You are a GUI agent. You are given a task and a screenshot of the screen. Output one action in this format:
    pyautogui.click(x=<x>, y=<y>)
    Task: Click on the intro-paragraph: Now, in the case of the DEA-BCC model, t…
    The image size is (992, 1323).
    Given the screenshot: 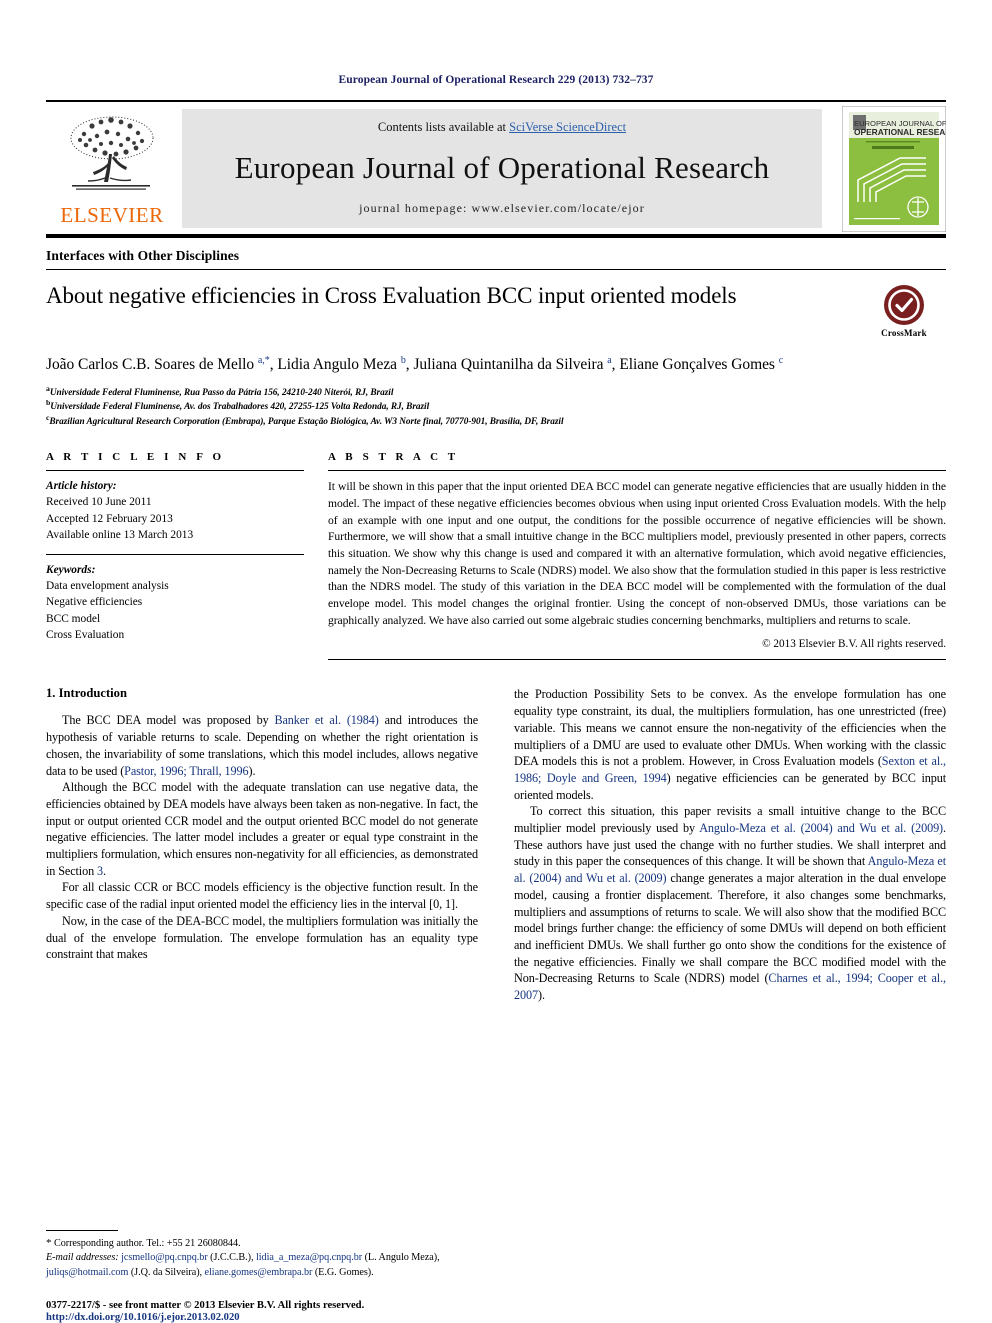 What is the action you would take?
    pyautogui.click(x=262, y=937)
    